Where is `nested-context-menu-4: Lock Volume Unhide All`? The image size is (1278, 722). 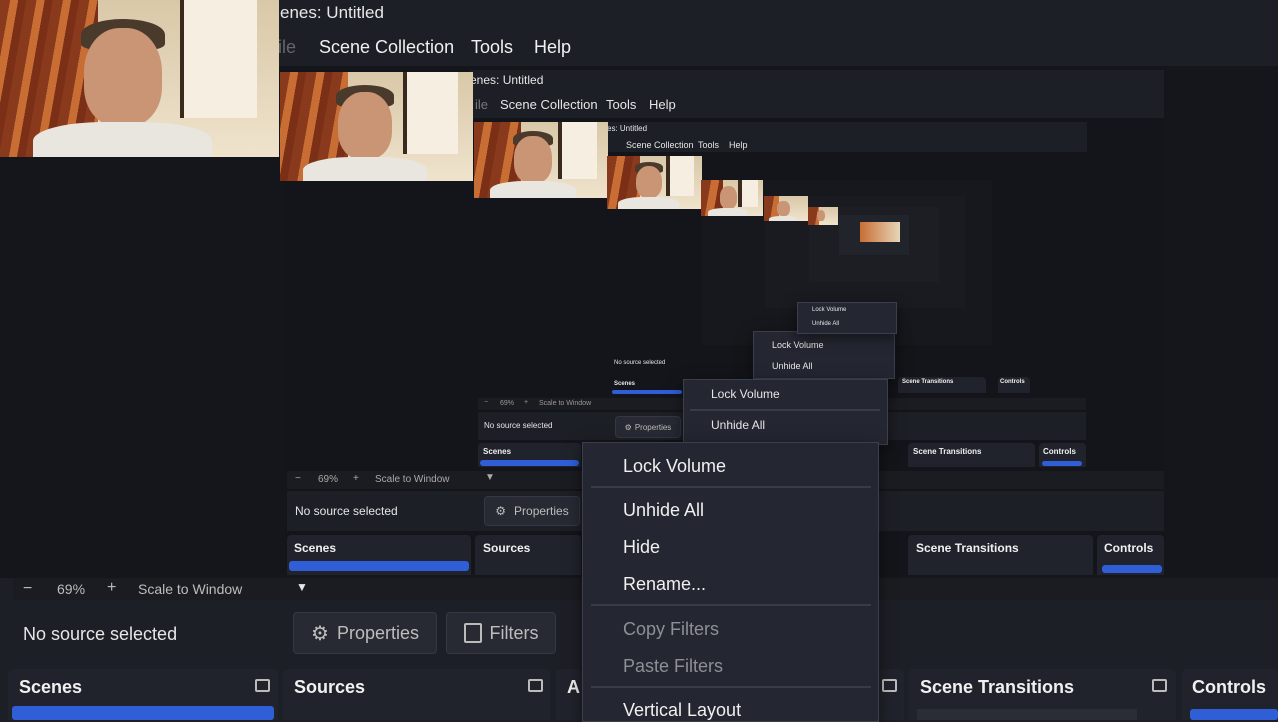 nested-context-menu-4: Lock Volume Unhide All is located at coordinates (847, 318).